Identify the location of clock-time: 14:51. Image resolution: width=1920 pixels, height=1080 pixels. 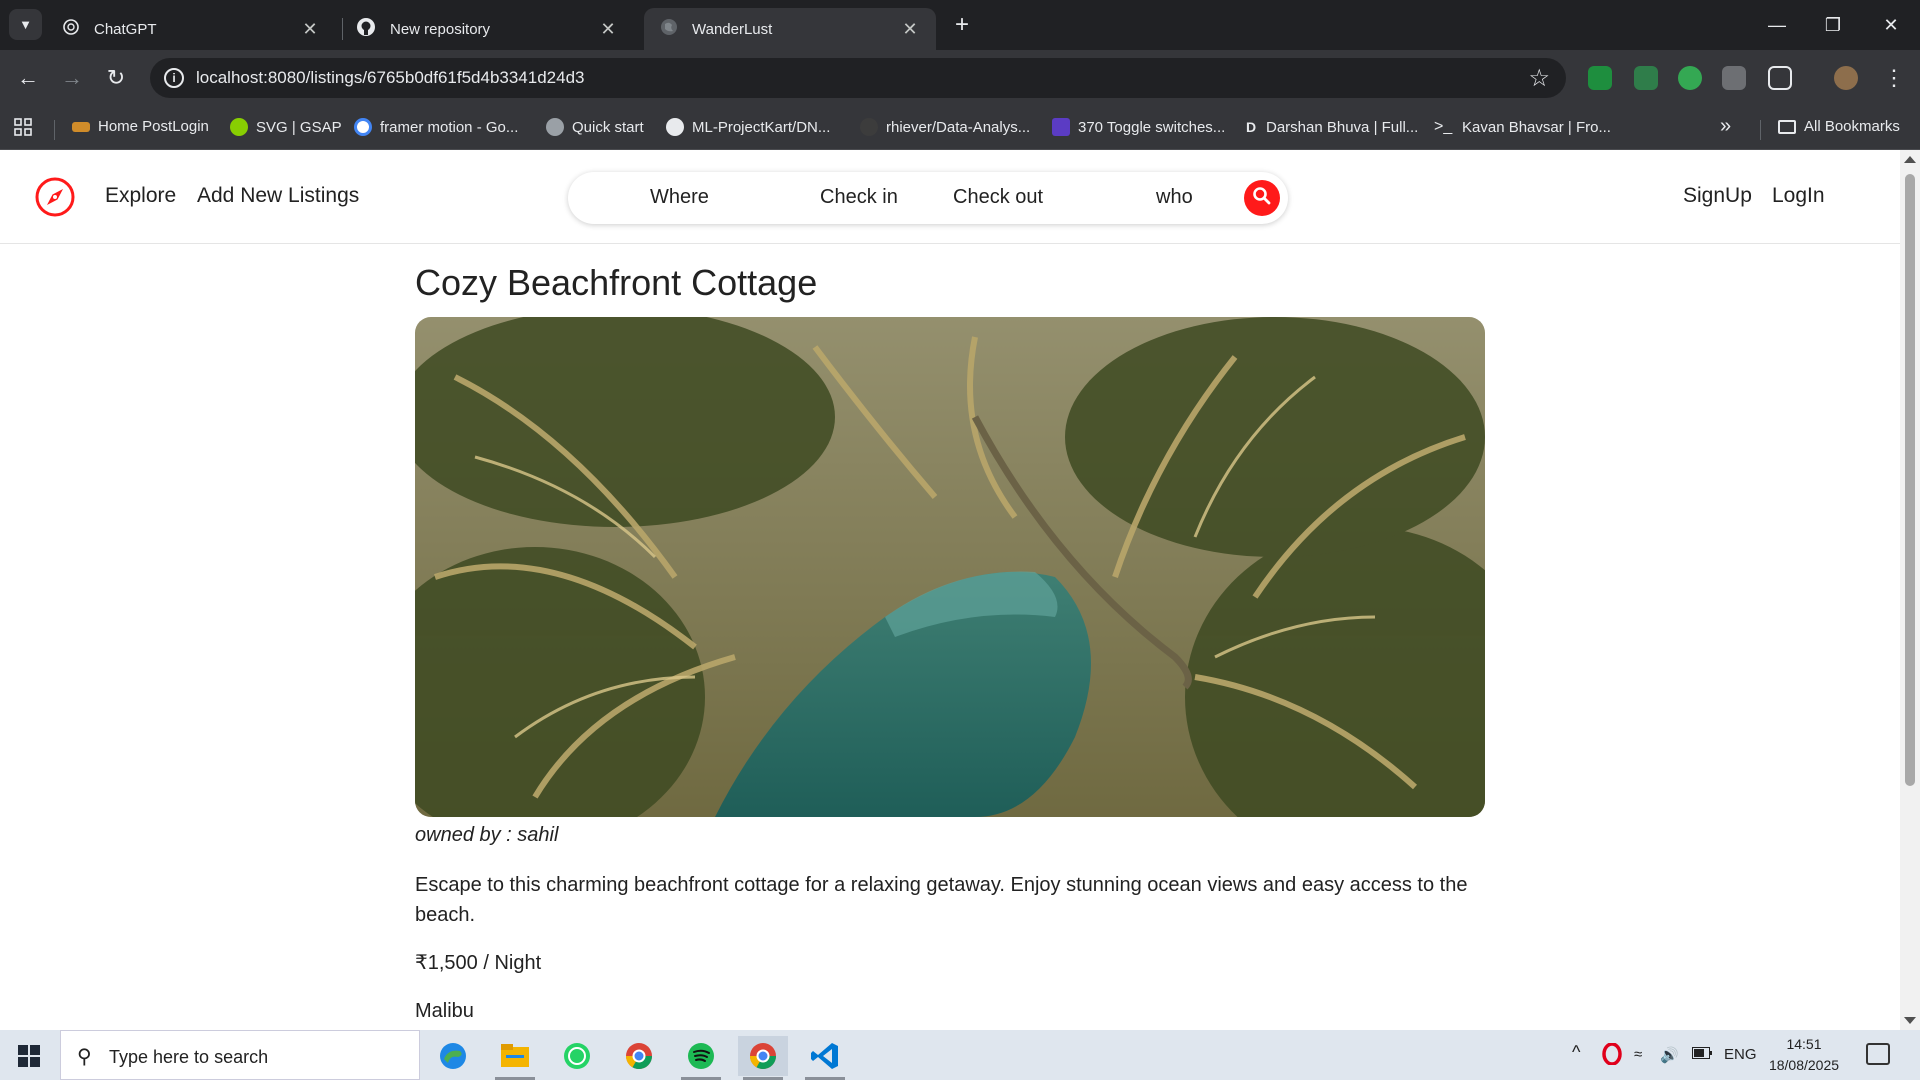
(1804, 1044).